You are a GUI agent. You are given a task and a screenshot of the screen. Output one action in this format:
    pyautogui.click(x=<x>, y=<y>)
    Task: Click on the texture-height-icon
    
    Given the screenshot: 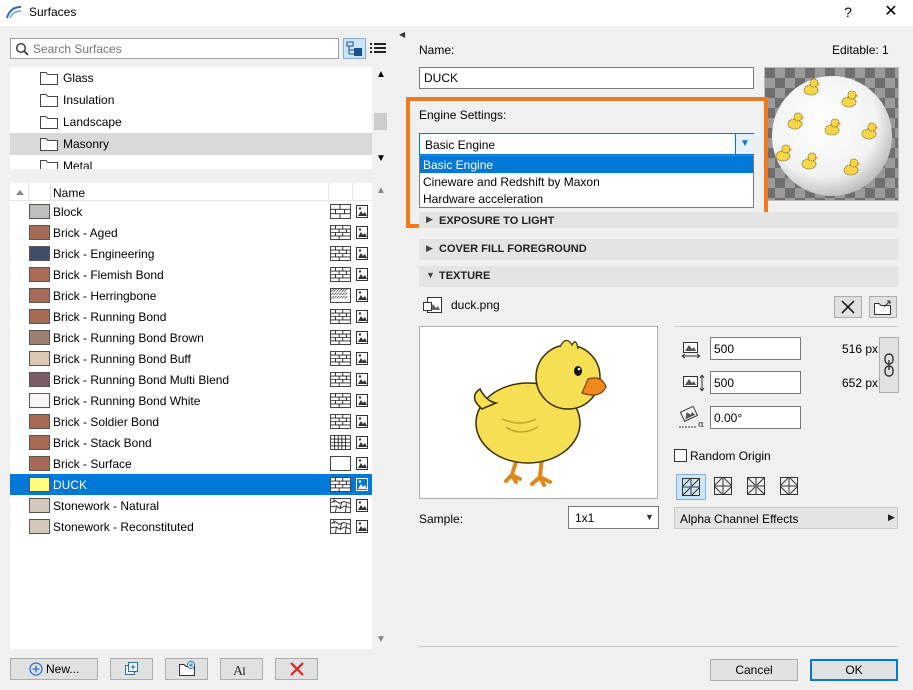 What is the action you would take?
    pyautogui.click(x=694, y=383)
    